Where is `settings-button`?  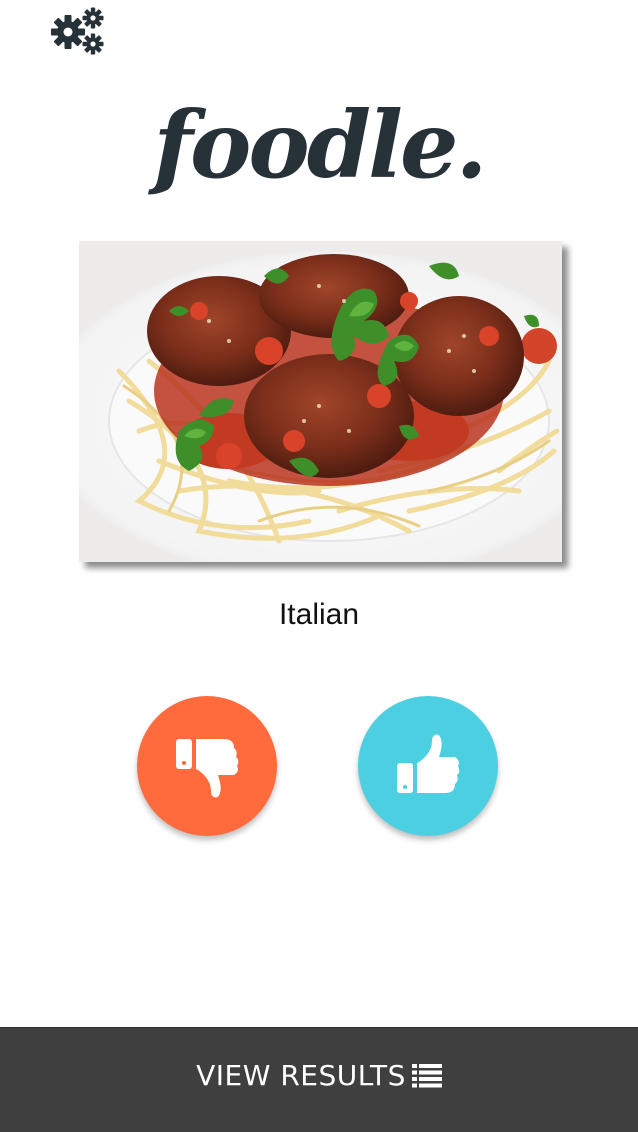 settings-button is located at coordinates (78, 30).